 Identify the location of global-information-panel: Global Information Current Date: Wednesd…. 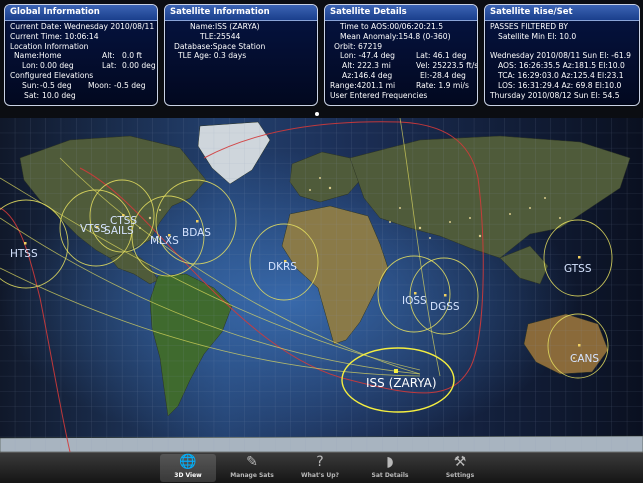
(81, 55).